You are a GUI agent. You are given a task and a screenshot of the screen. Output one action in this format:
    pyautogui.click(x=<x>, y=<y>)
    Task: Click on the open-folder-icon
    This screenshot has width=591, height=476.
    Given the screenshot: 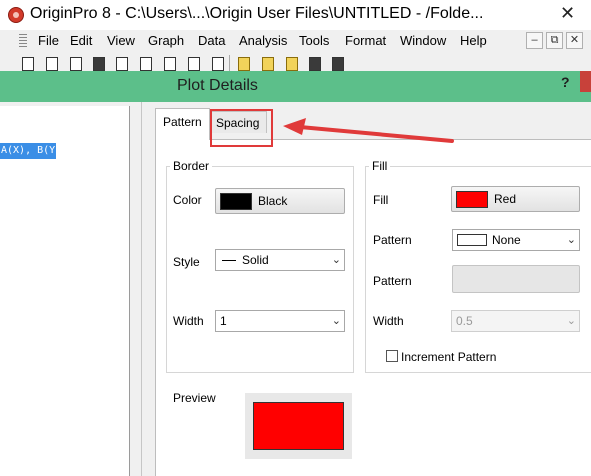 What is the action you would take?
    pyautogui.click(x=244, y=64)
    